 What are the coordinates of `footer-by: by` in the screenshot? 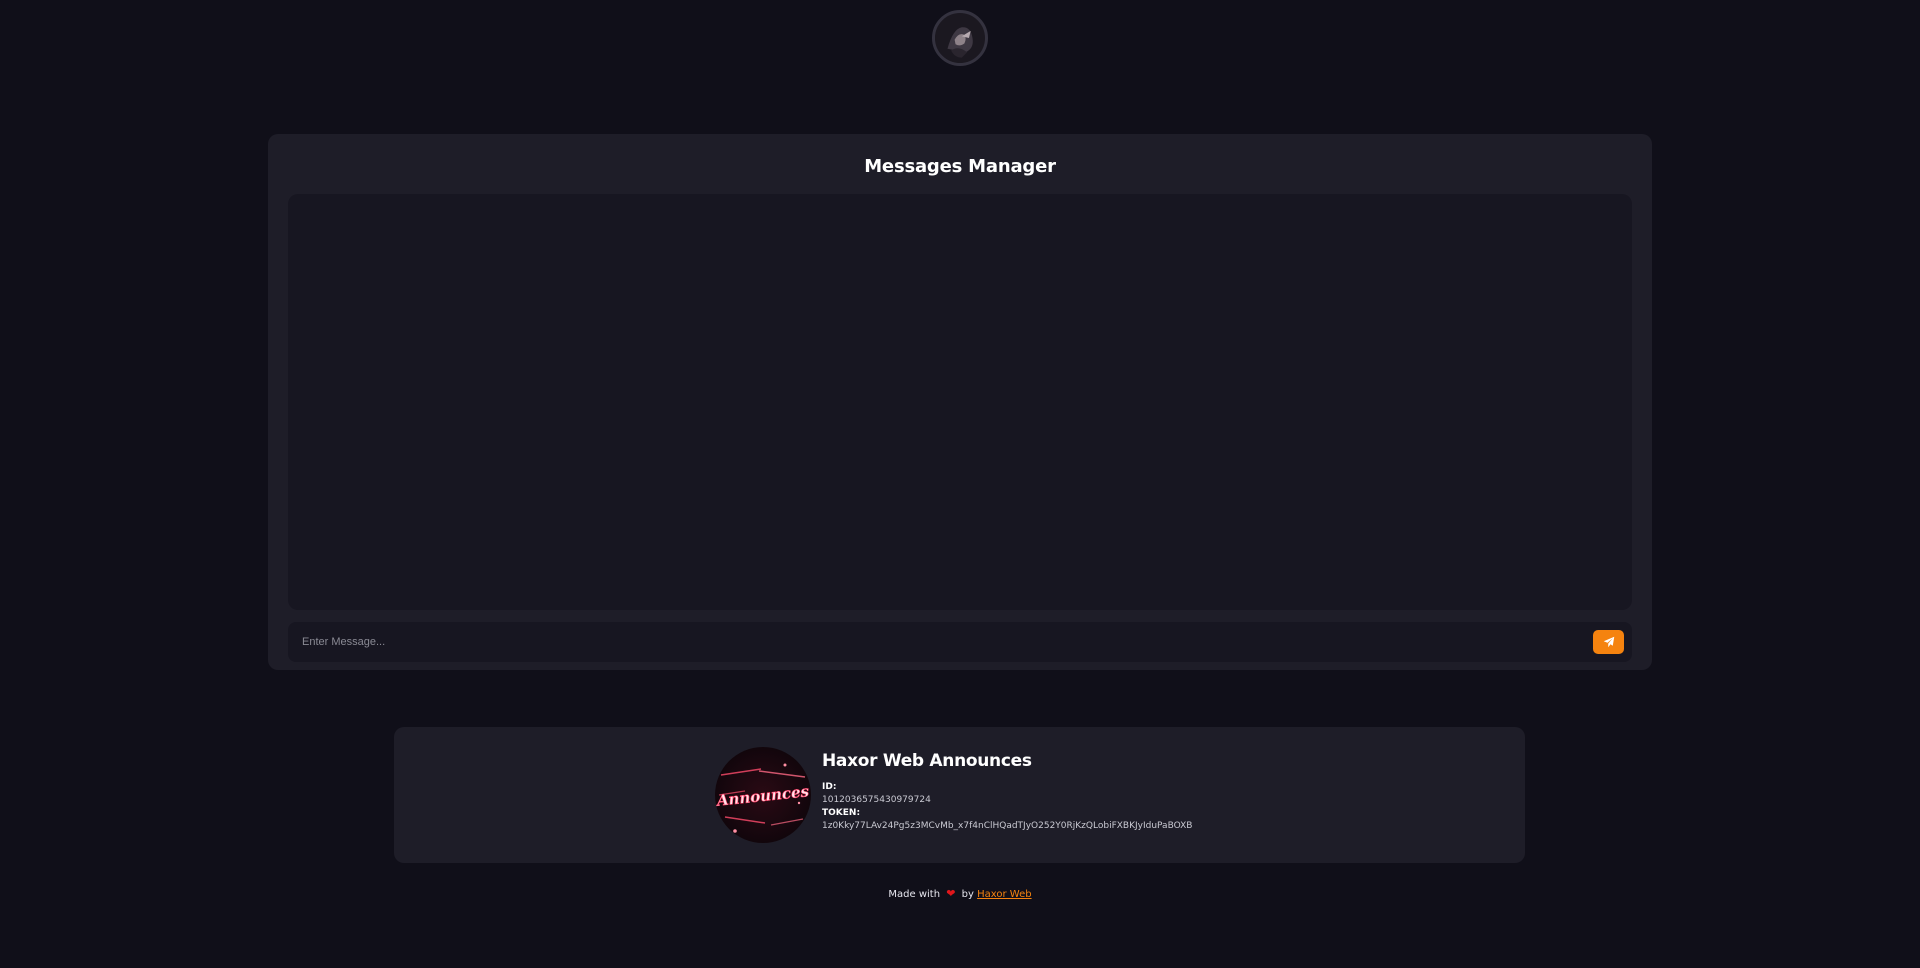 It's located at (967, 894).